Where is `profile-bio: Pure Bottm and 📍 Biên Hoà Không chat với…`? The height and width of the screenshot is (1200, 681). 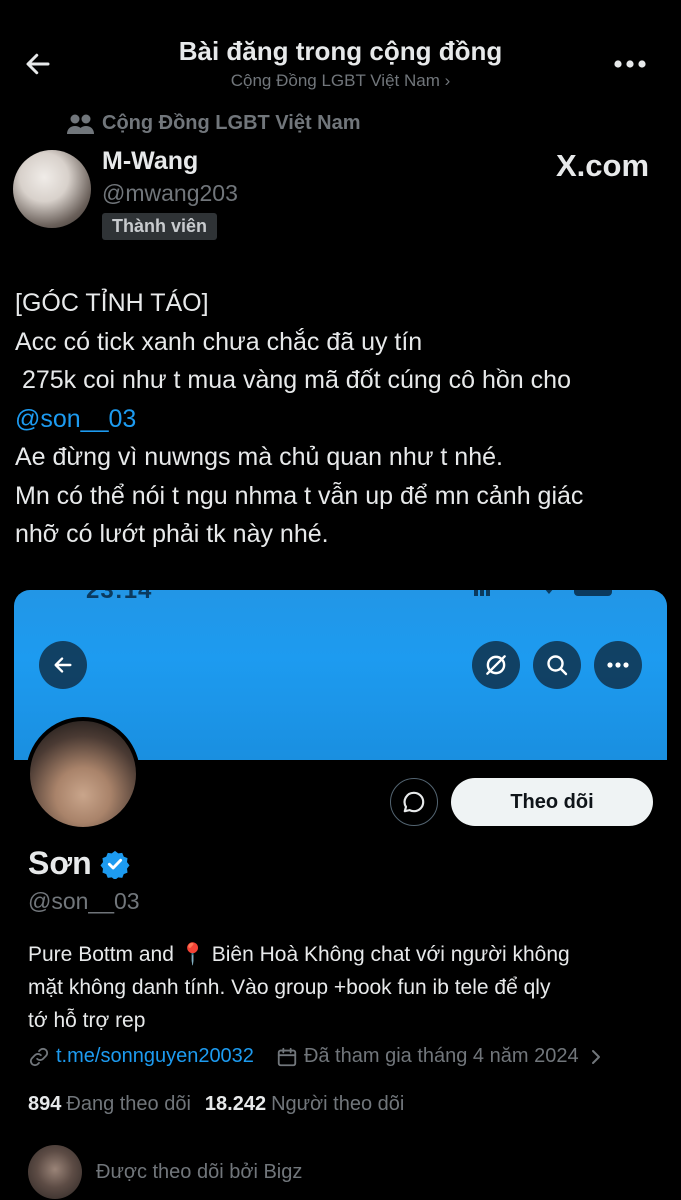 profile-bio: Pure Bottm and 📍 Biên Hoà Không chat với… is located at coordinates (340, 987).